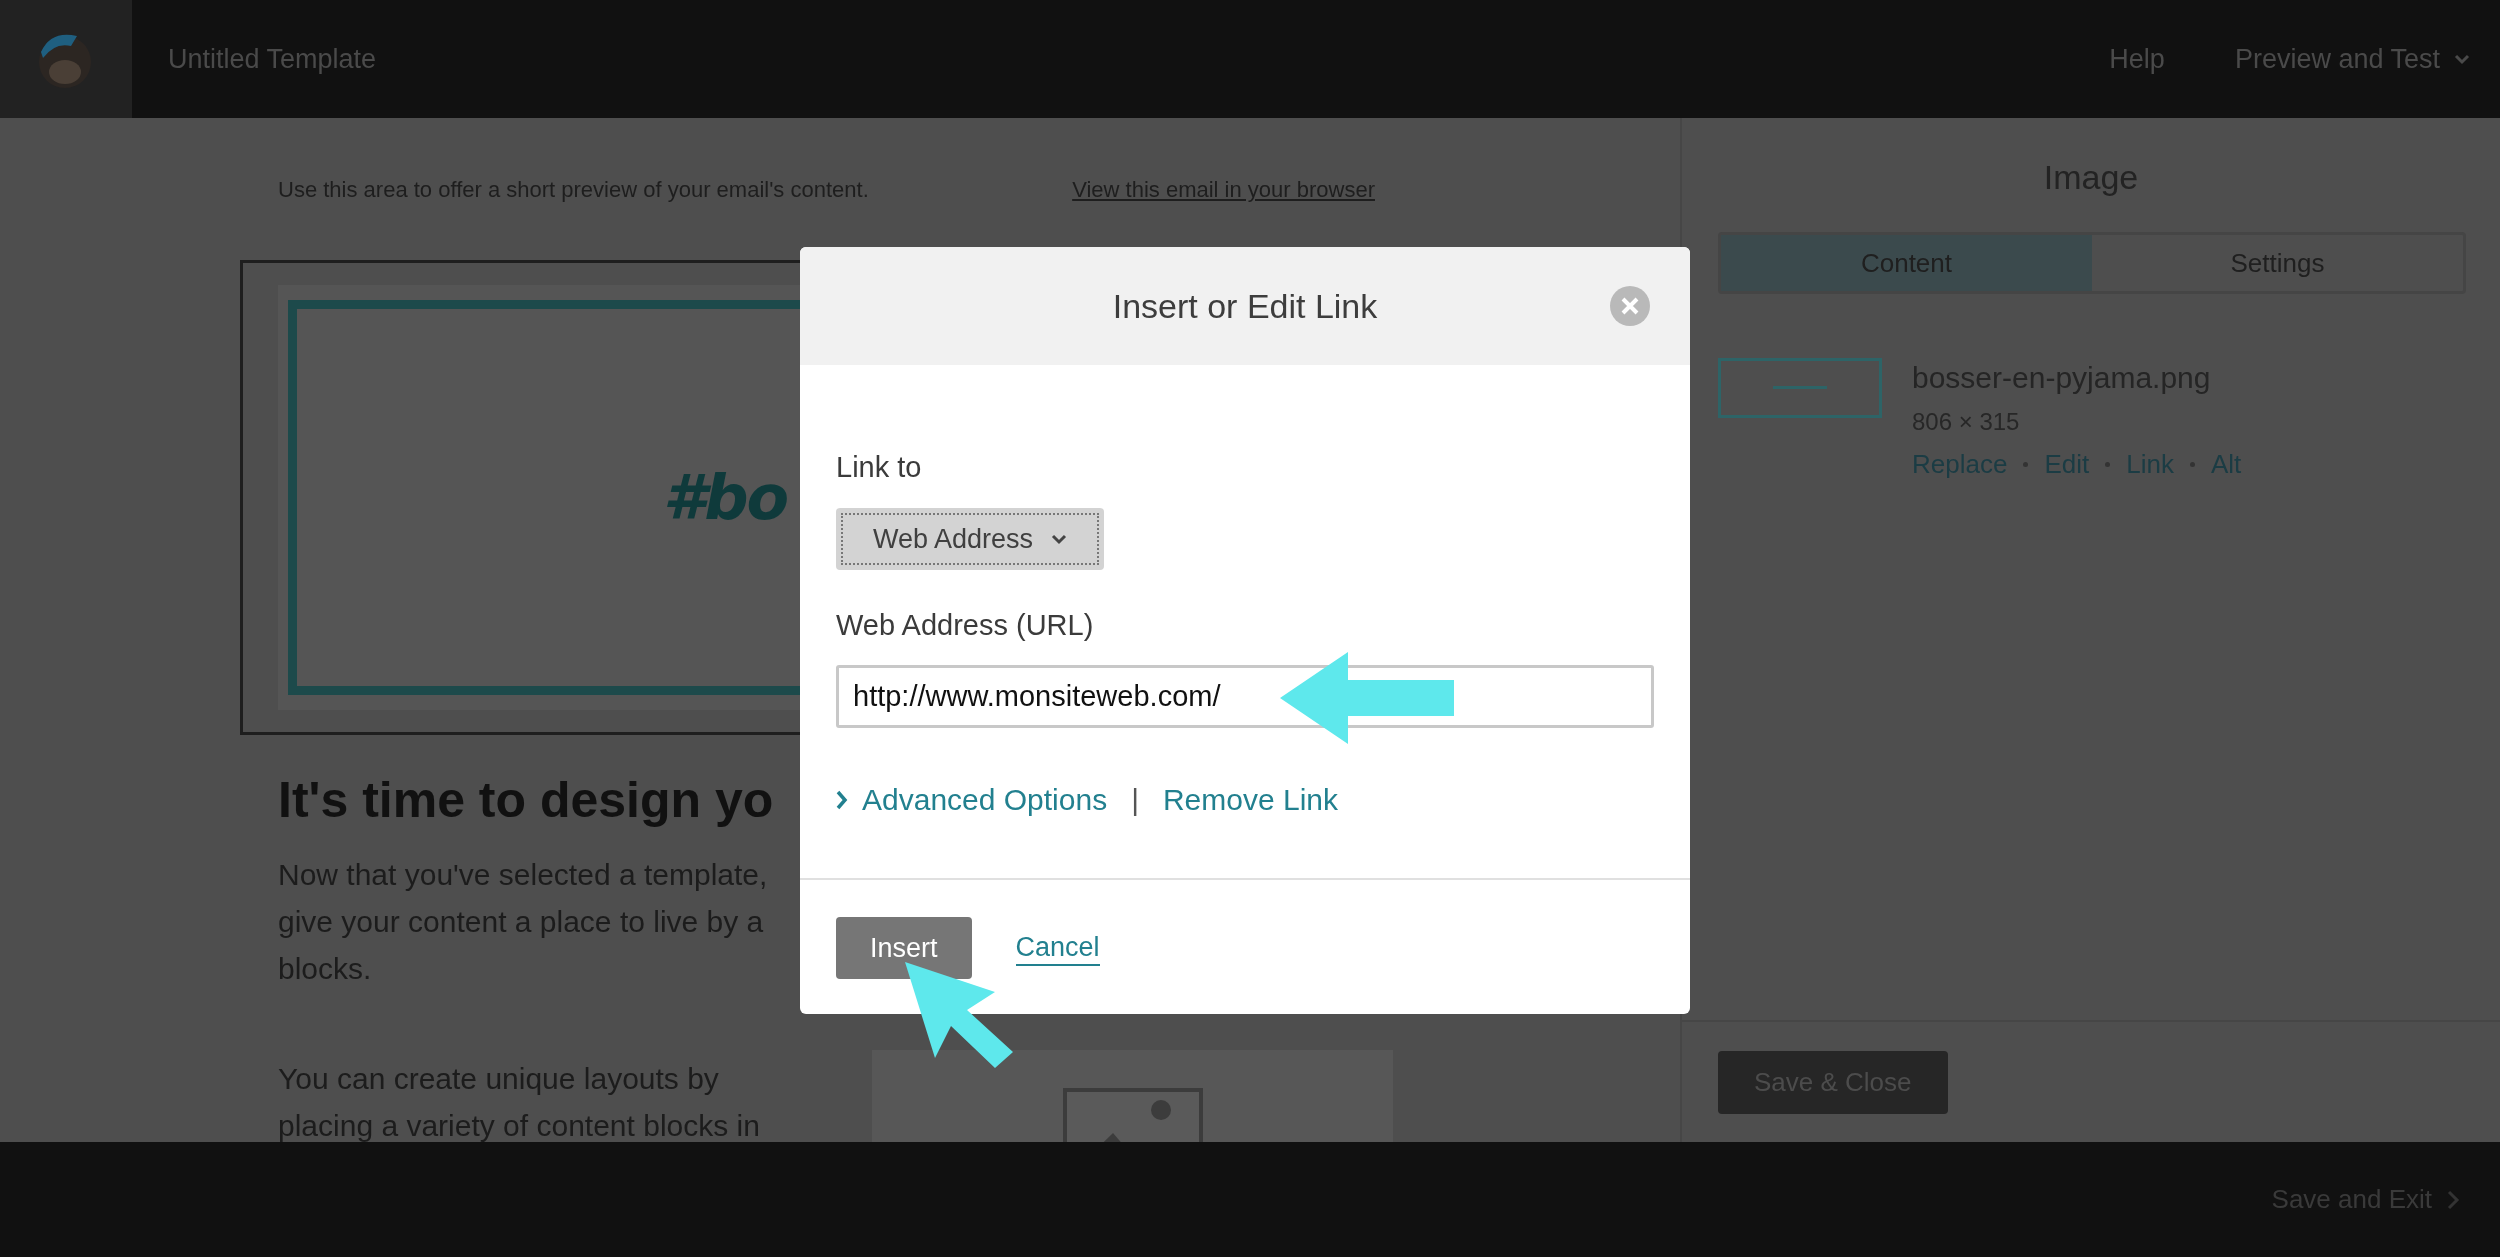  What do you see at coordinates (1250, 800) in the screenshot?
I see `remove-link: Remove Link` at bounding box center [1250, 800].